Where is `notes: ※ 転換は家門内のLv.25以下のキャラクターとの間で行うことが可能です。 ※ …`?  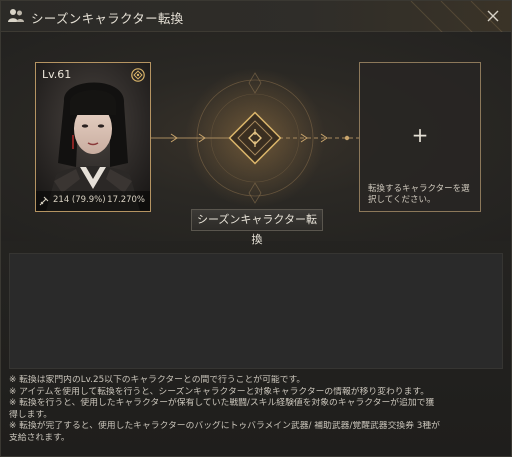
notes: ※ 転換は家門内のLv.25以下のキャラクターとの間で行うことが可能です。 ※ … is located at coordinates (257, 410).